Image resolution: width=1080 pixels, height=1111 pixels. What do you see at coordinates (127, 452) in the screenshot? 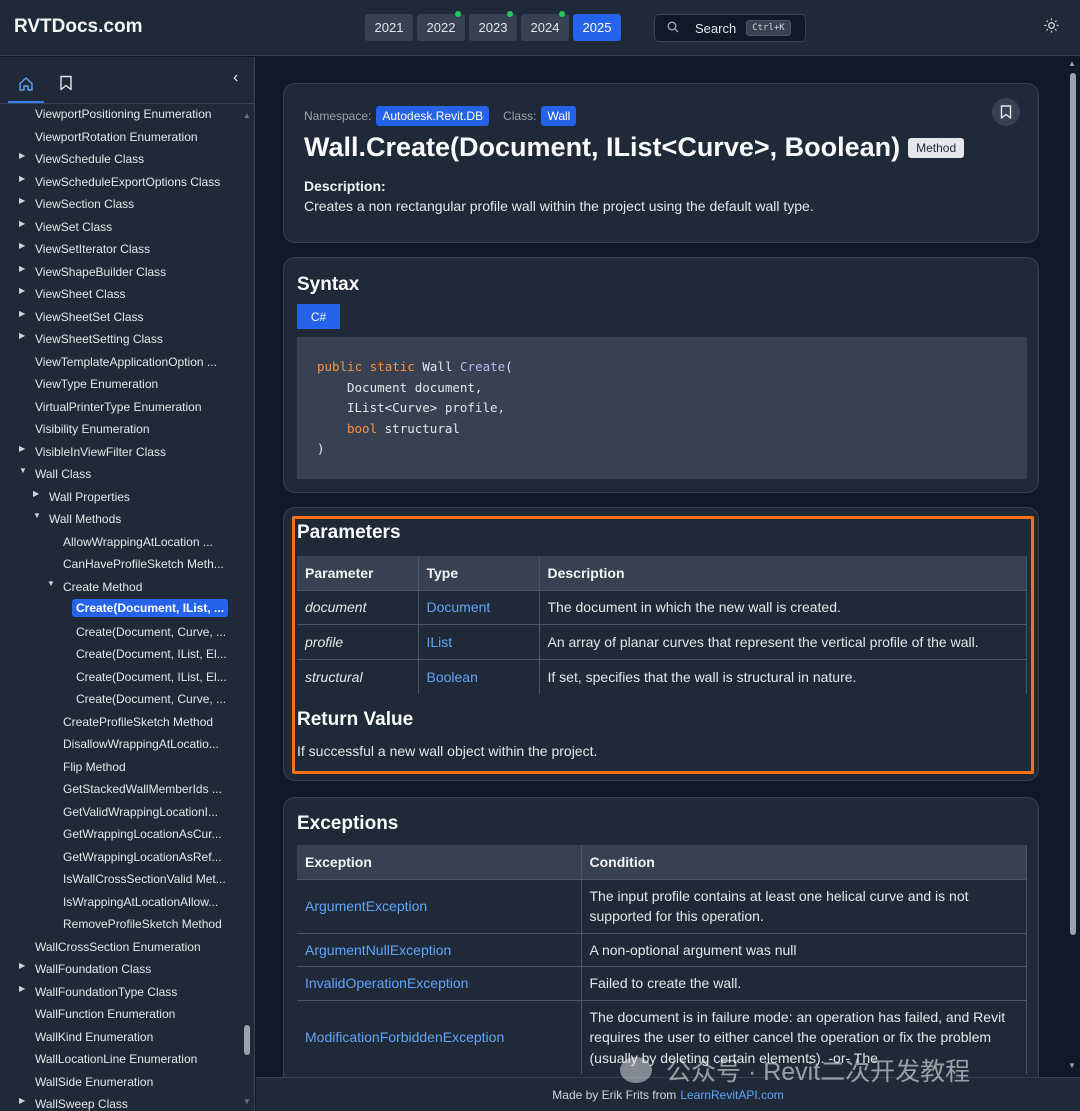
I see `sidebar-item: ▶ VisibleInViewFilter Class` at bounding box center [127, 452].